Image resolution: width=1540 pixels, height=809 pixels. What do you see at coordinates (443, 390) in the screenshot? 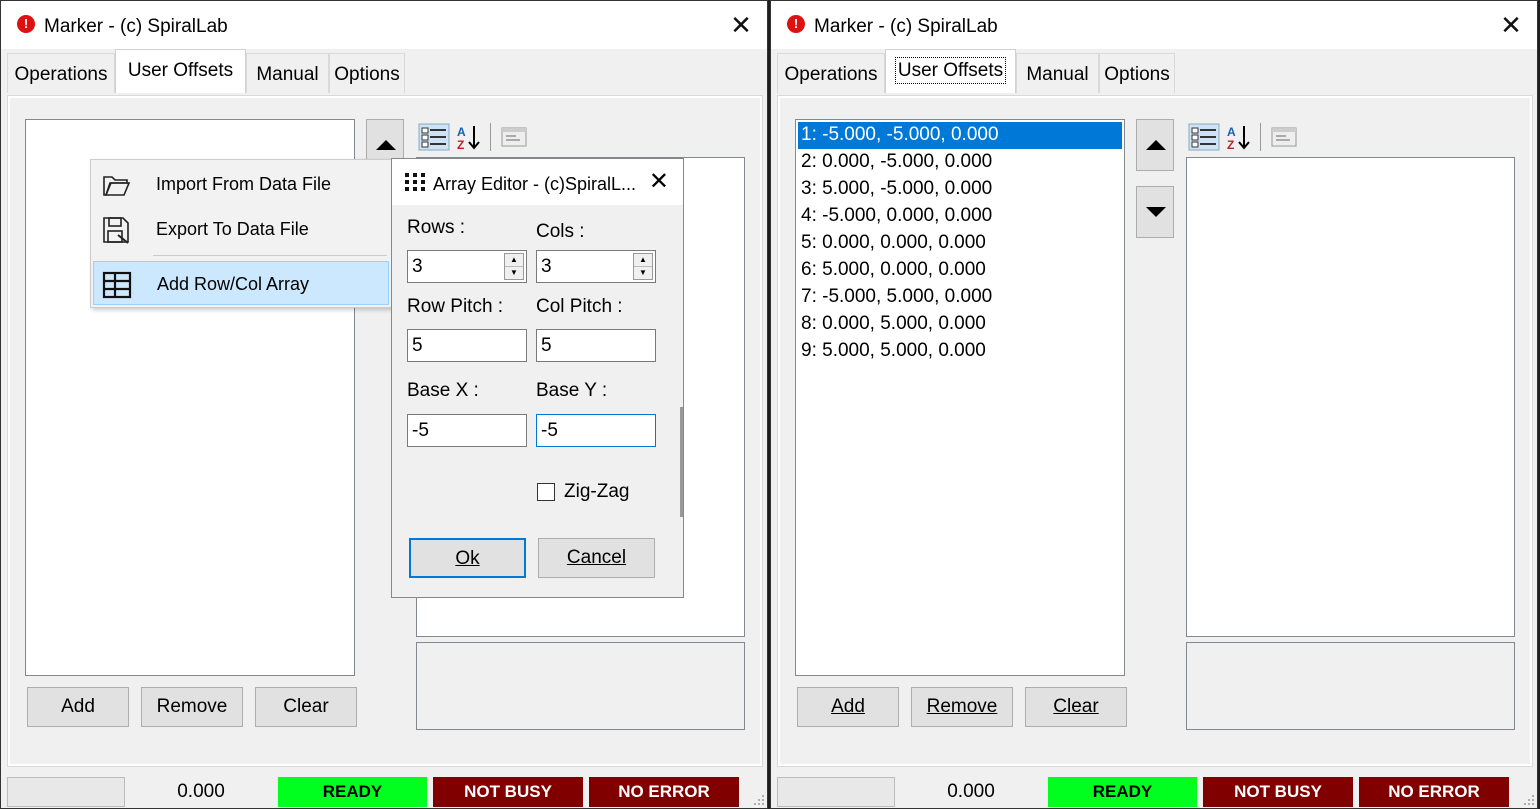
I see `base-x-label: Base X :` at bounding box center [443, 390].